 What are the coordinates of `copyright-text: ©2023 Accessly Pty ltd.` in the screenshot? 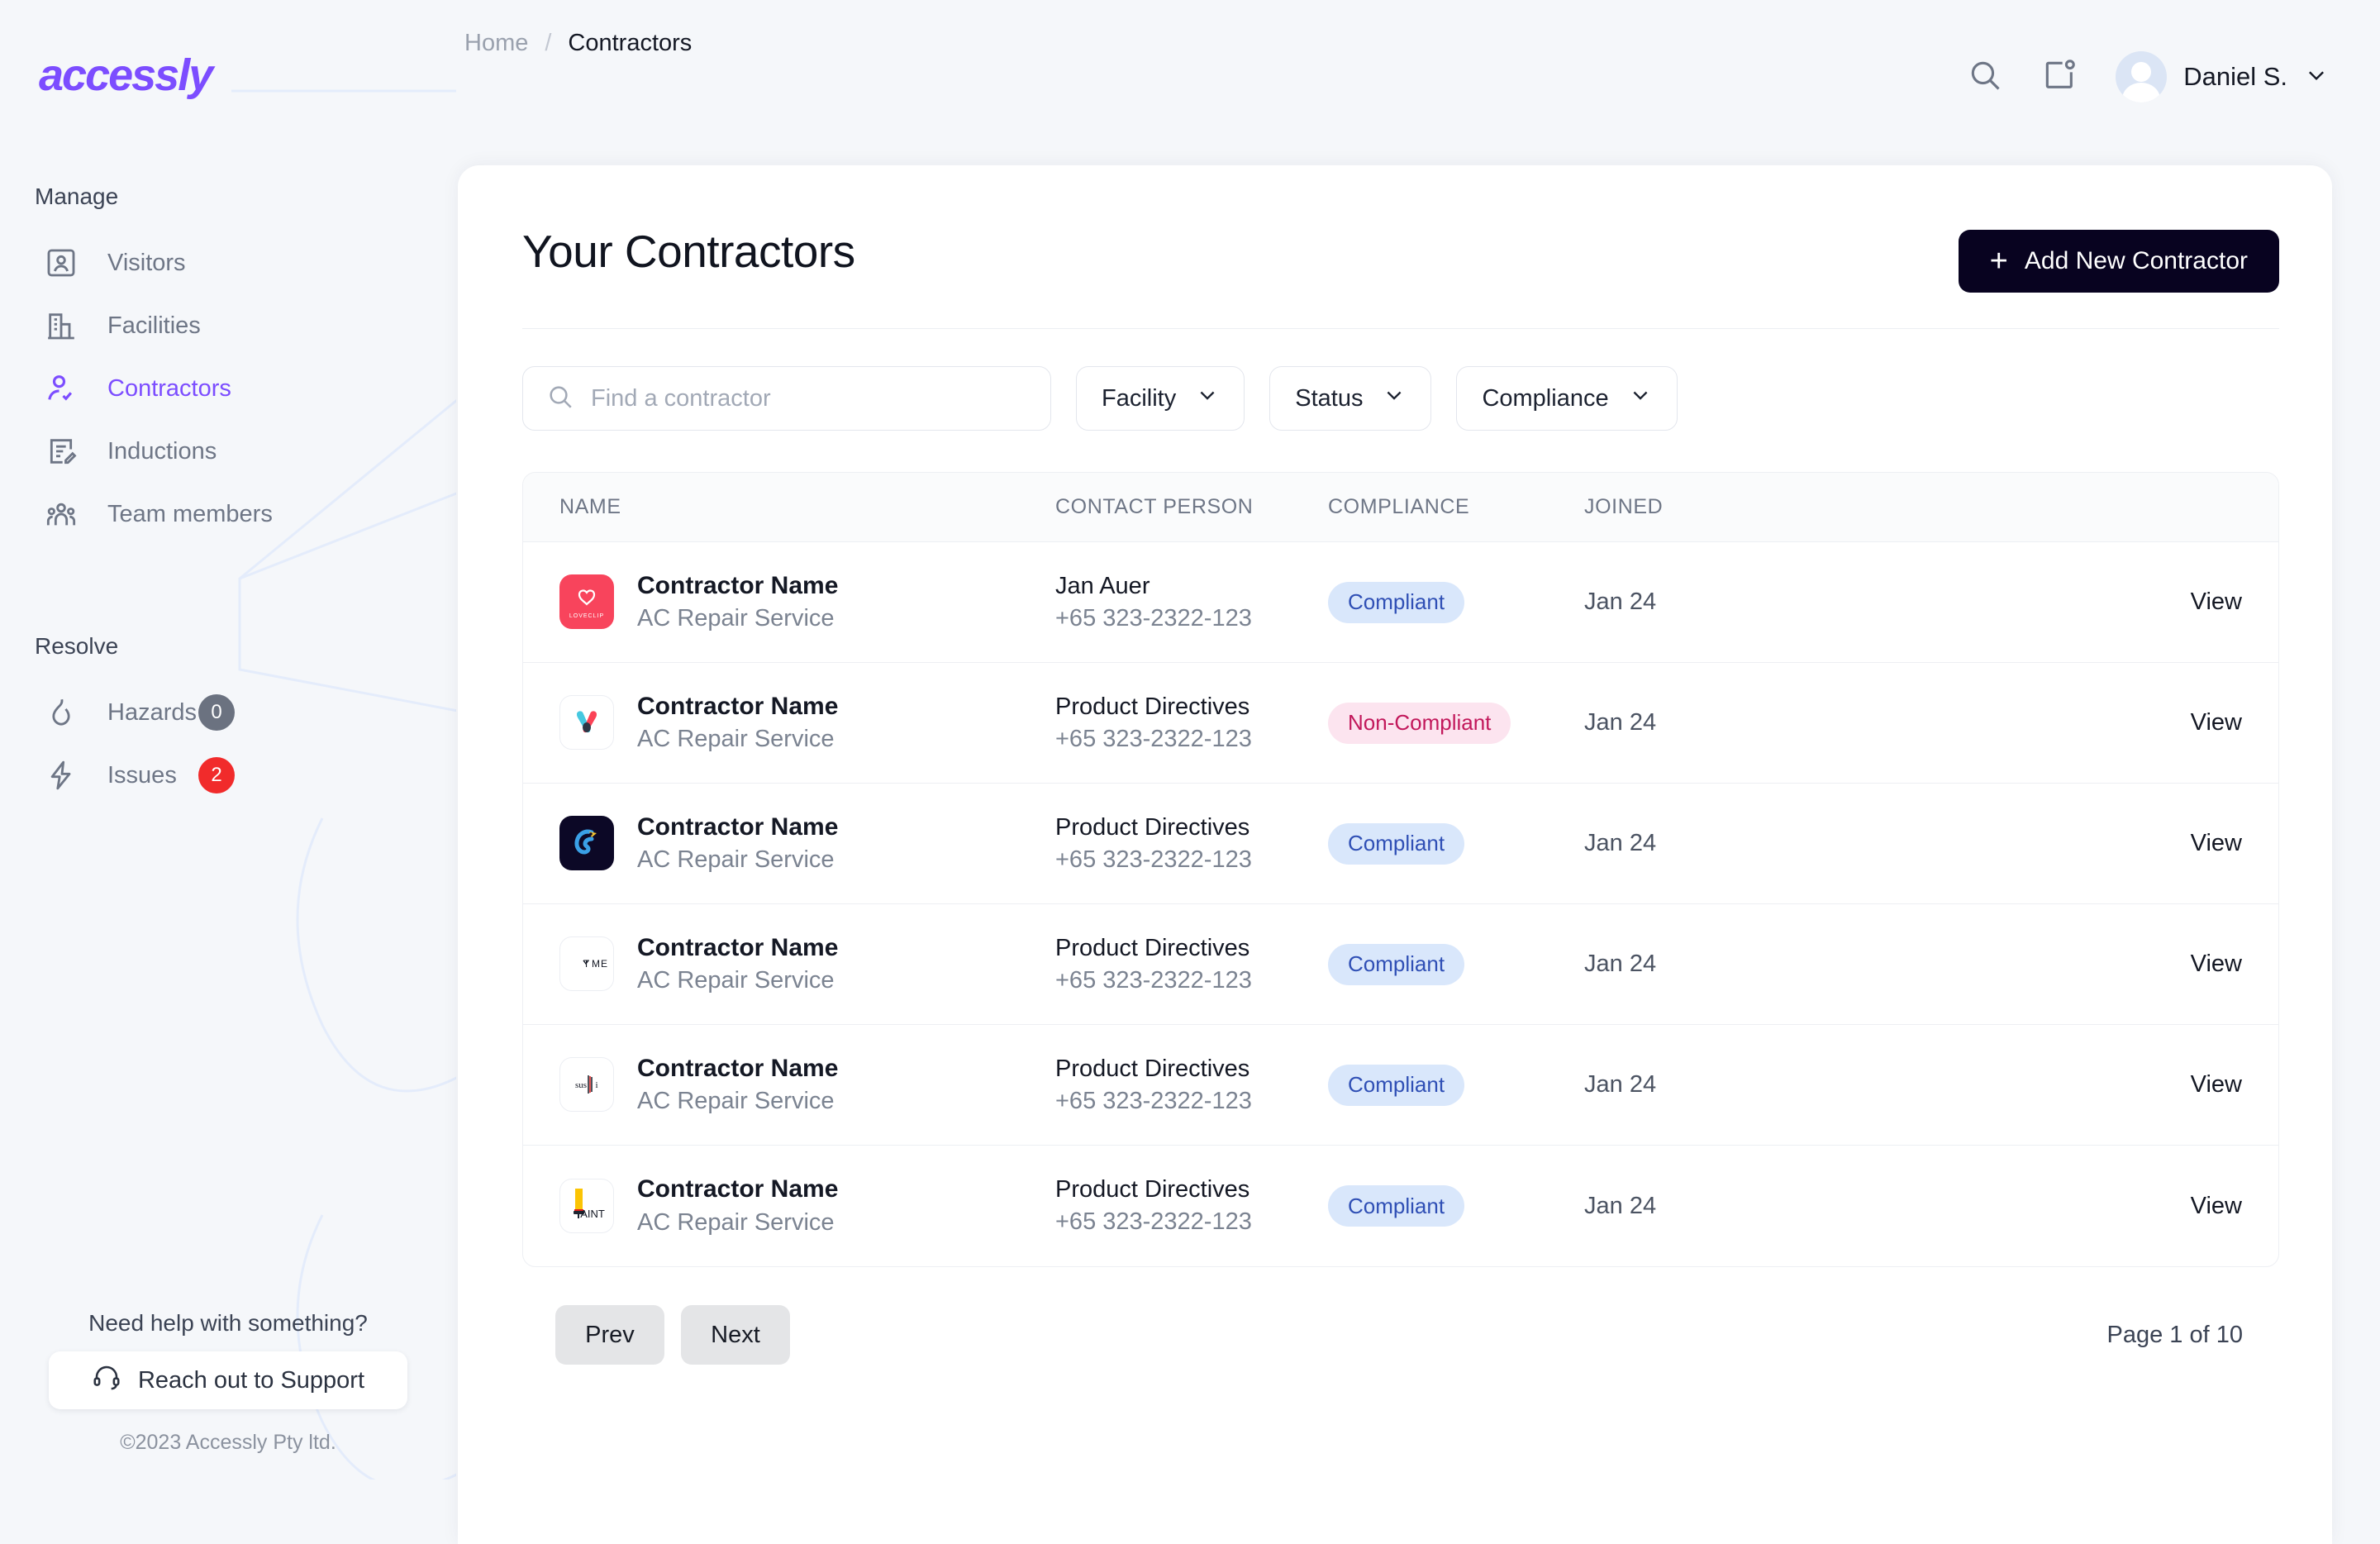 It's located at (228, 1443).